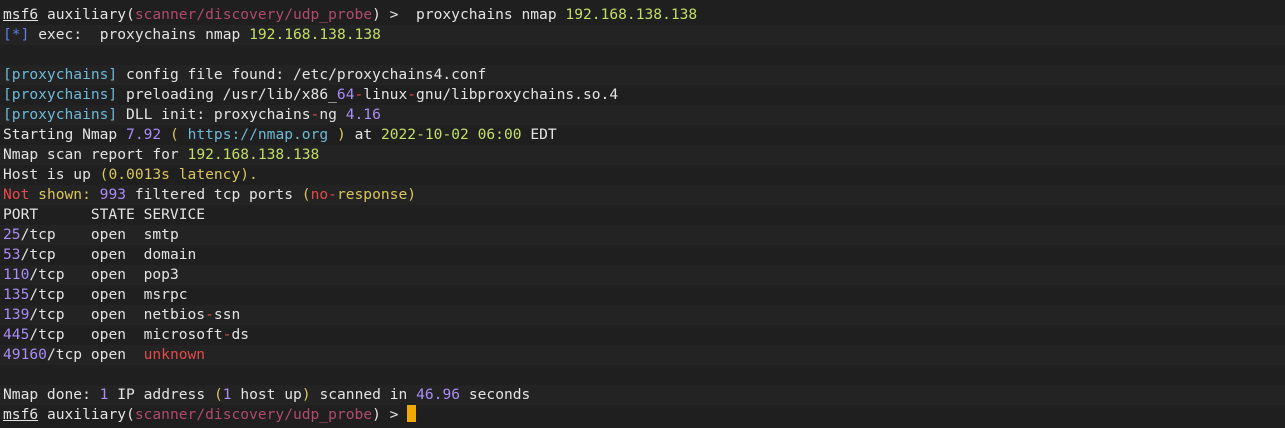 This screenshot has height=428, width=1285. I want to click on terminal-line-scan-report: Nmap scan report for 192.168.138.138, so click(642, 155).